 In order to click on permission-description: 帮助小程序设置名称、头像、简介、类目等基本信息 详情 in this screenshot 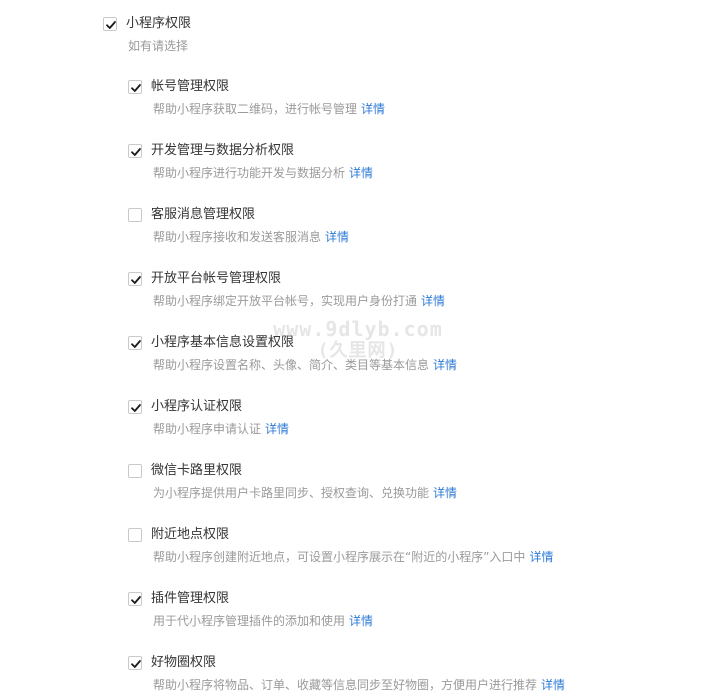, I will do `click(305, 365)`.